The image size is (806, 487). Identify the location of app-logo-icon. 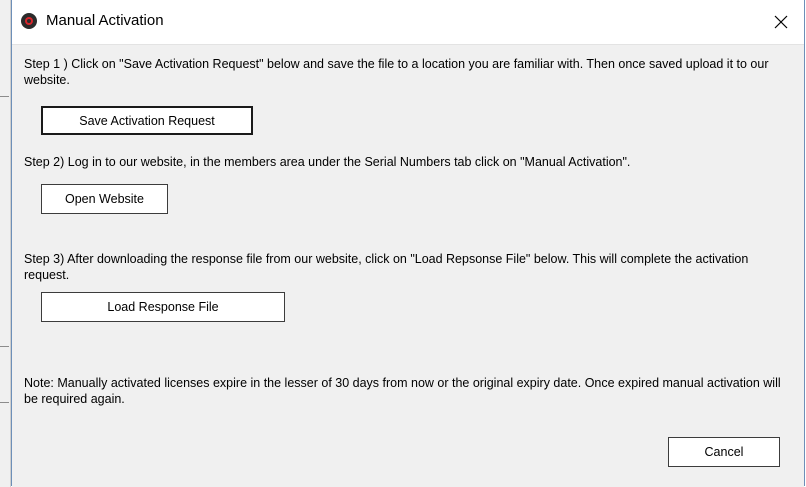
(29, 21).